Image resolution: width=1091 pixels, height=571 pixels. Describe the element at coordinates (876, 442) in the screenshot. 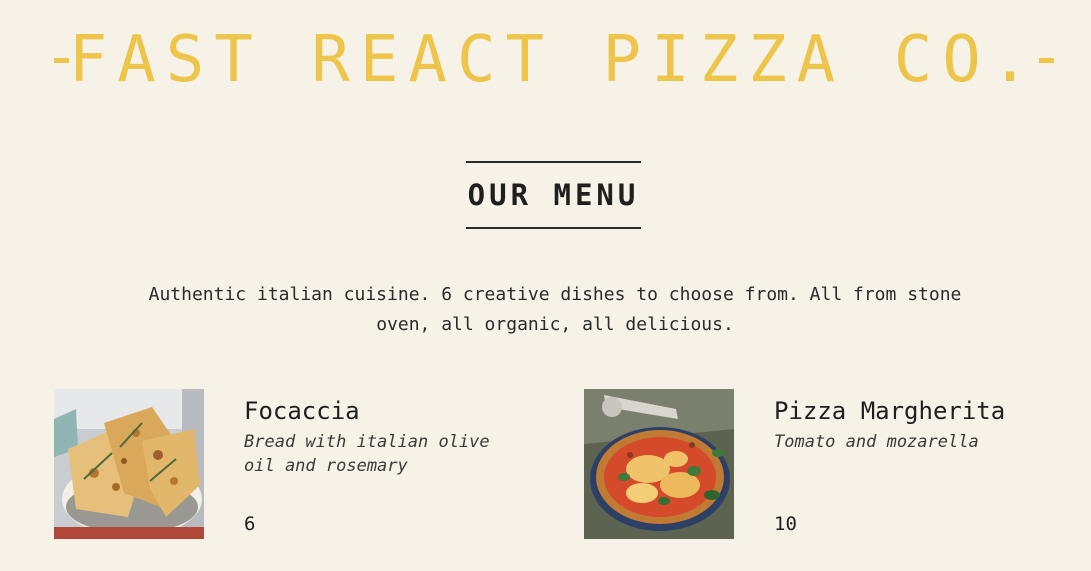

I see `pizza-ingredients: Tomato and mozarella` at that location.